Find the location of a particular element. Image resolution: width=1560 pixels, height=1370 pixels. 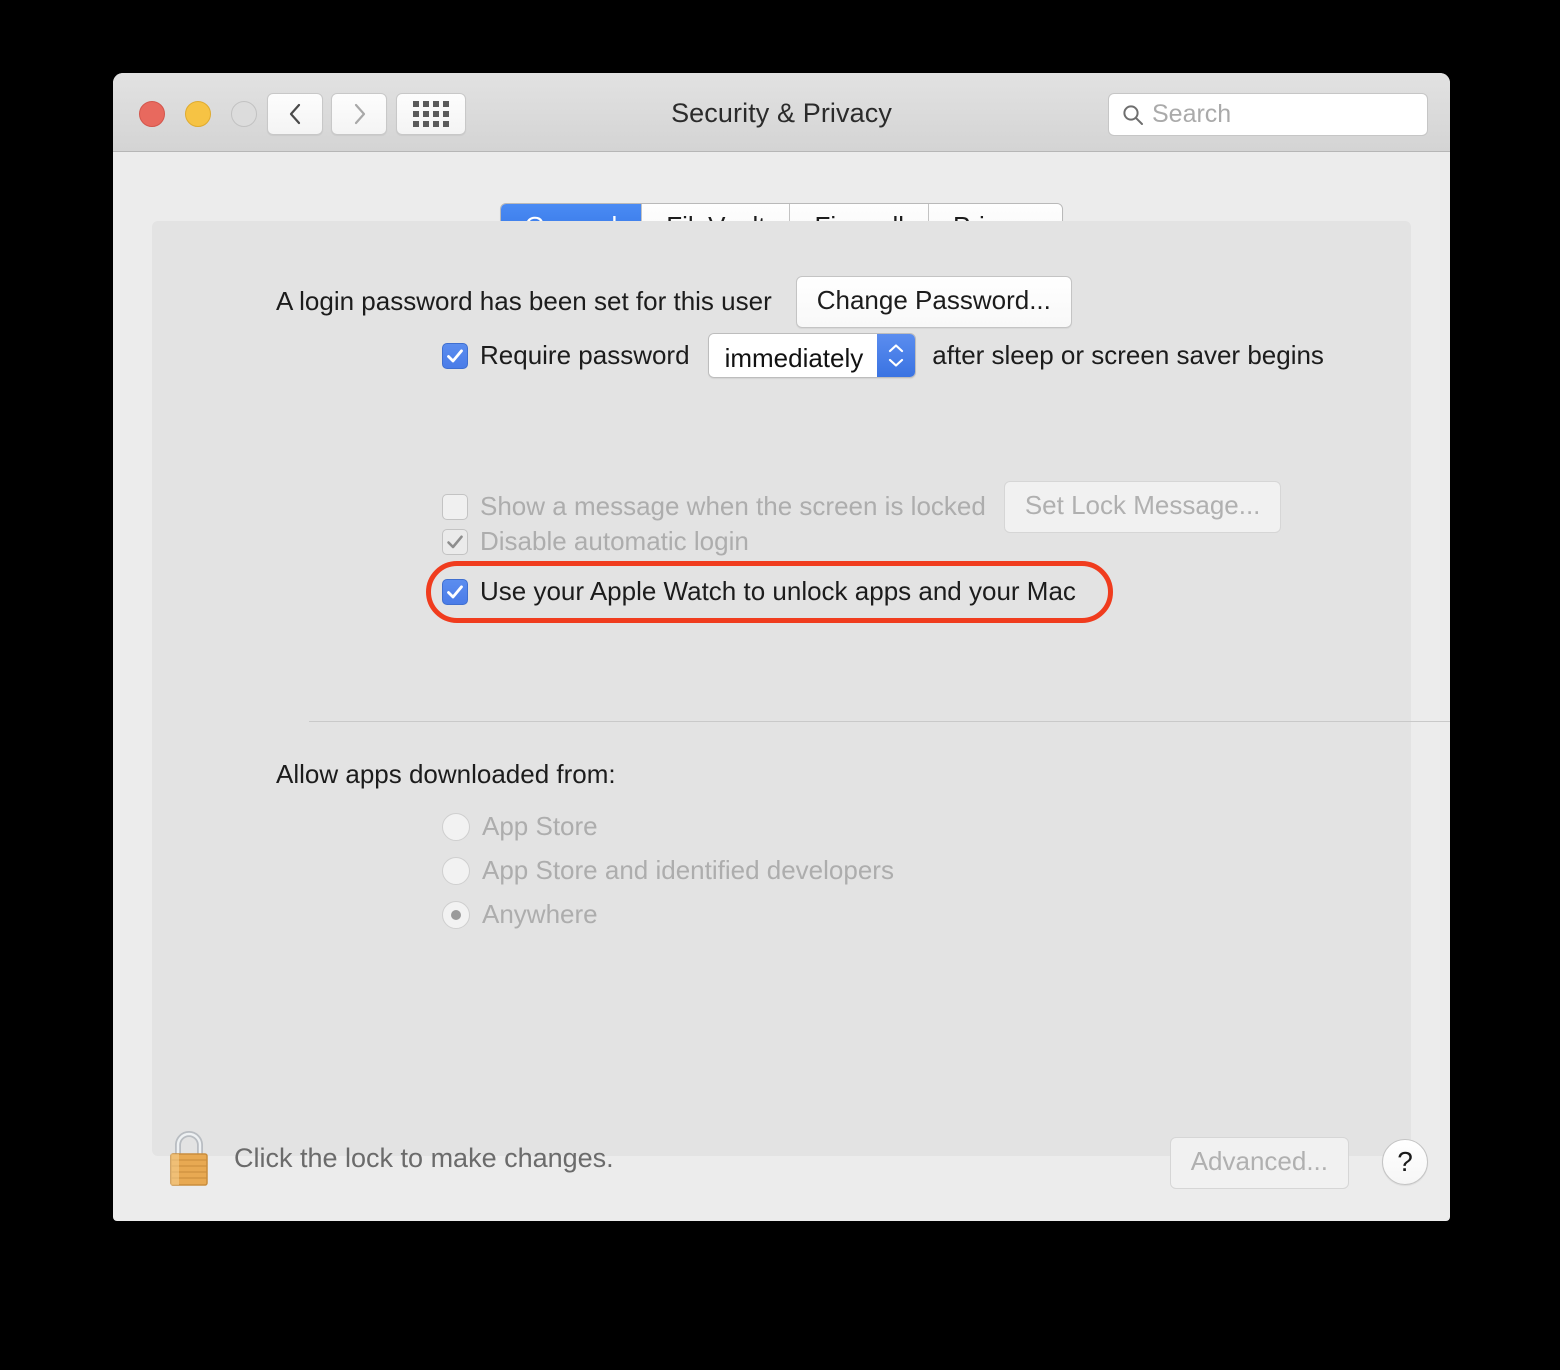

radio-anywhere is located at coordinates (456, 914).